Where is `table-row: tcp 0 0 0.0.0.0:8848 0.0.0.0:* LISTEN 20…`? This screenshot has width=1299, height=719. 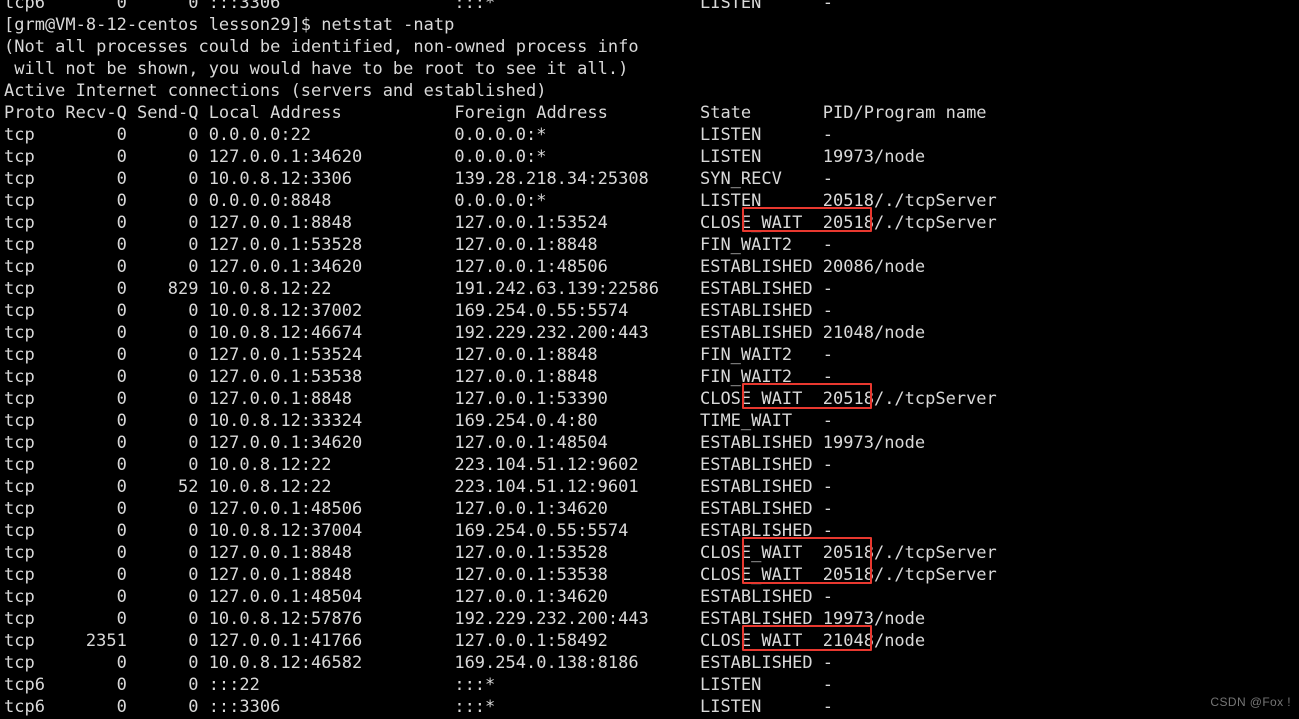
table-row: tcp 0 0 0.0.0.0:8848 0.0.0.0:* LISTEN 20… is located at coordinates (500, 201).